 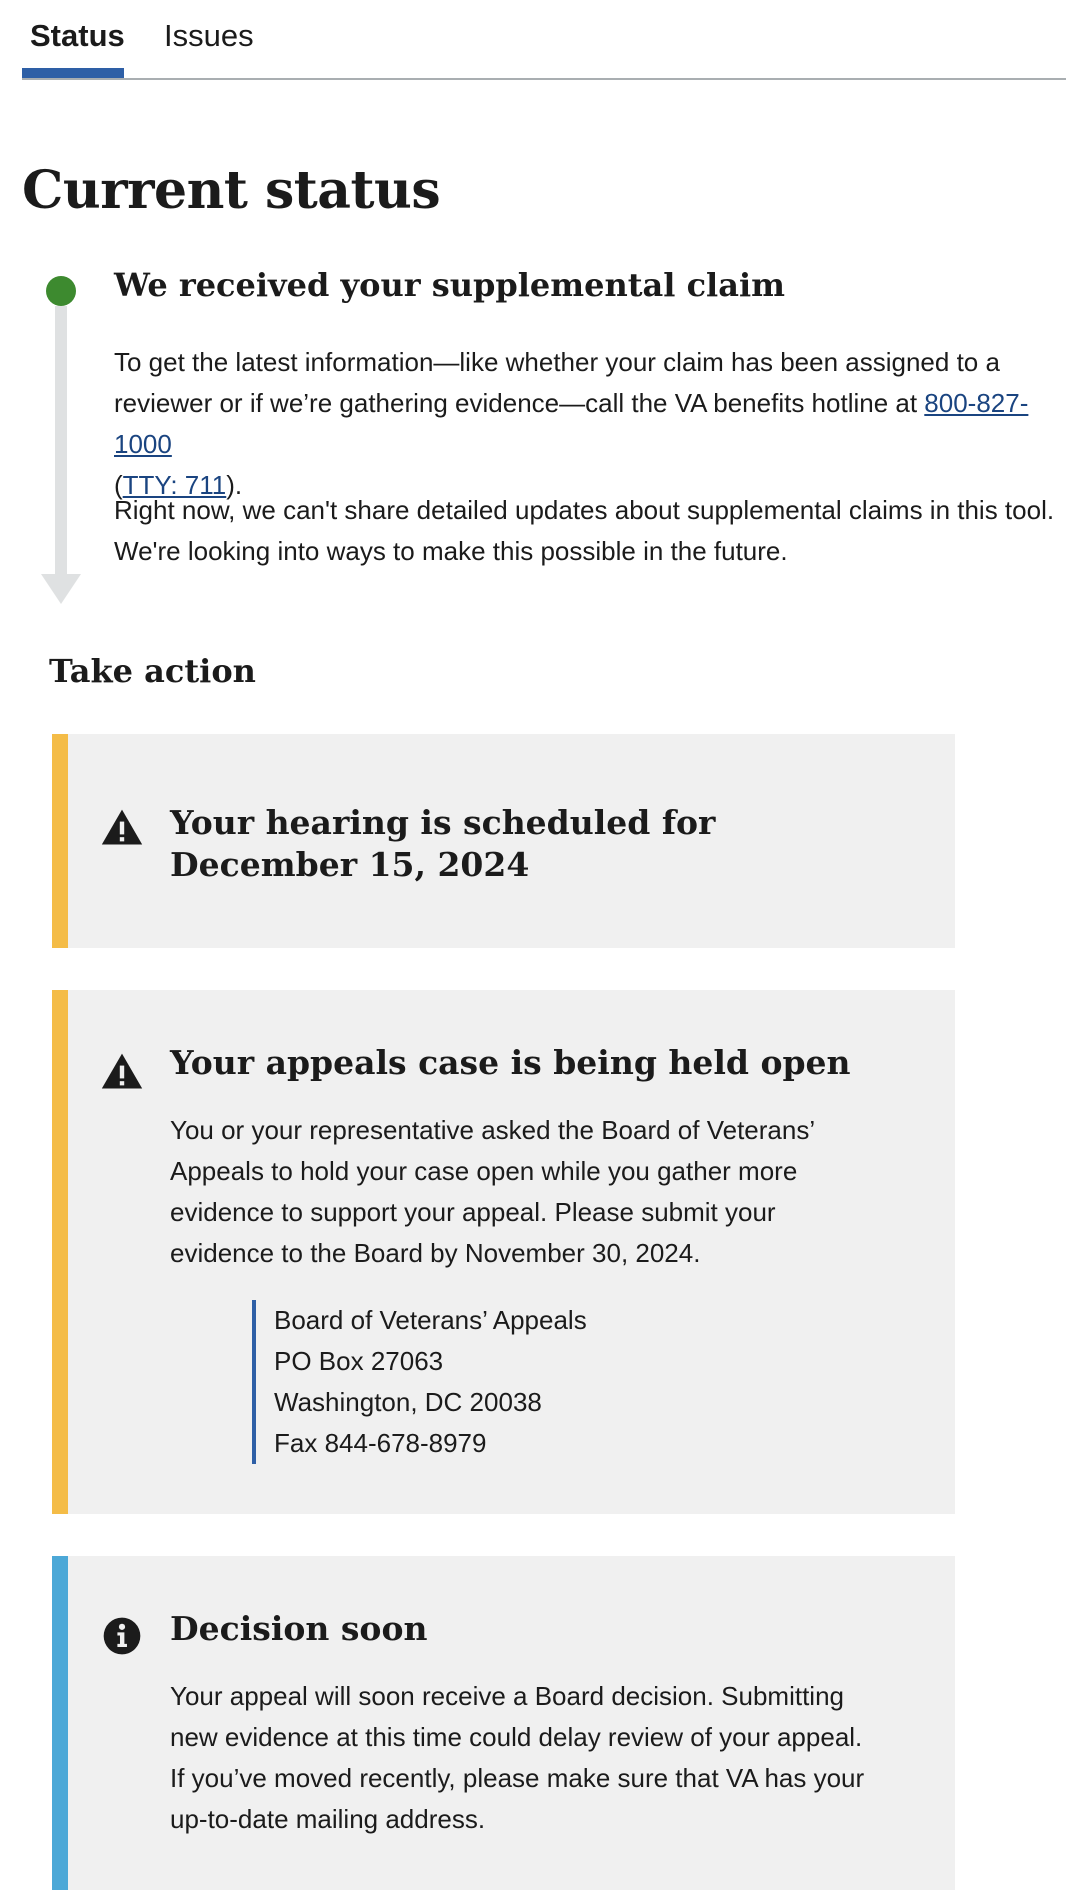 What do you see at coordinates (430, 1320) in the screenshot?
I see `address-line: Board of Veterans’ Appeals` at bounding box center [430, 1320].